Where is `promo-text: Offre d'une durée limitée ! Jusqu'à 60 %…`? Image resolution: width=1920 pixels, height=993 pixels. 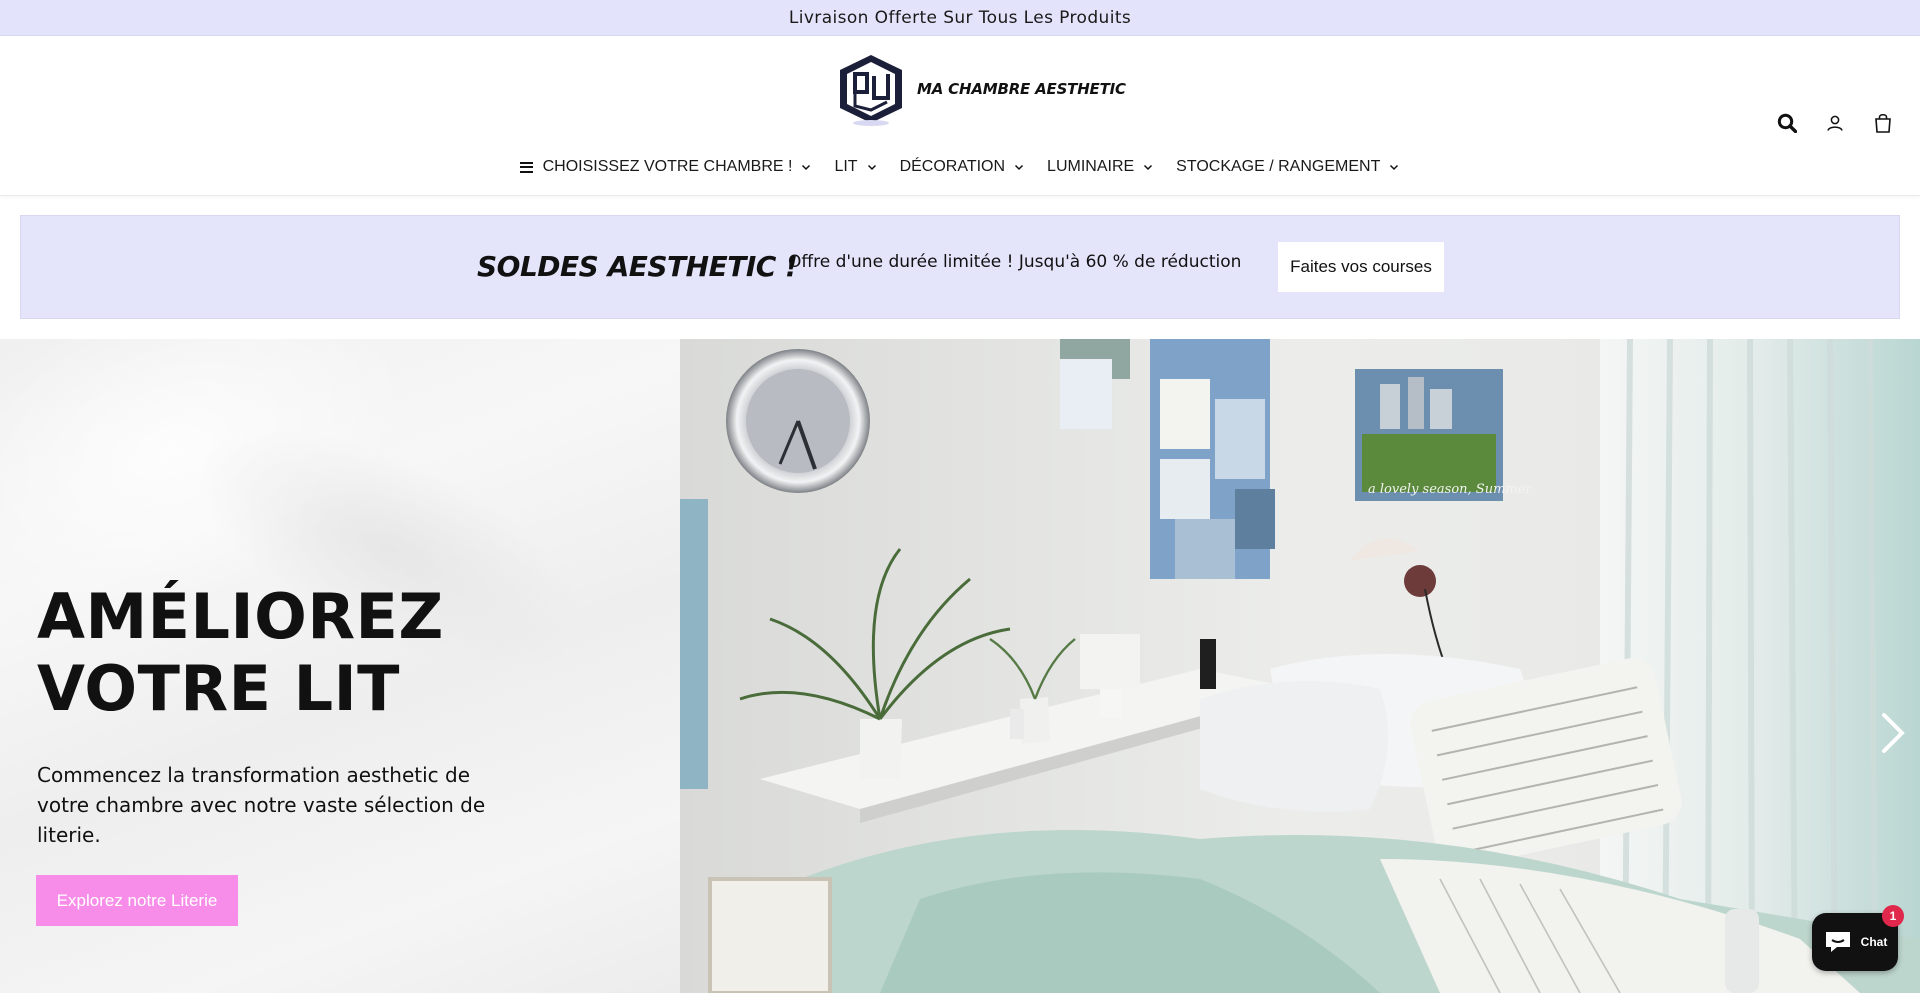
promo-text: Offre d'une durée limitée ! Jusqu'à 60 %… is located at coordinates (1015, 262).